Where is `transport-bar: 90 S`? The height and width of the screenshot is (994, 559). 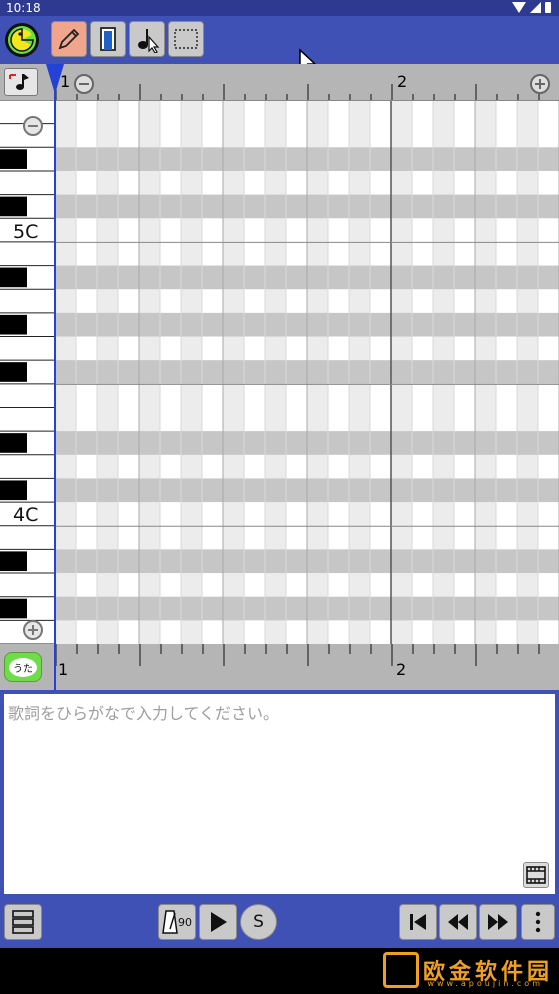 transport-bar: 90 S is located at coordinates (279, 922).